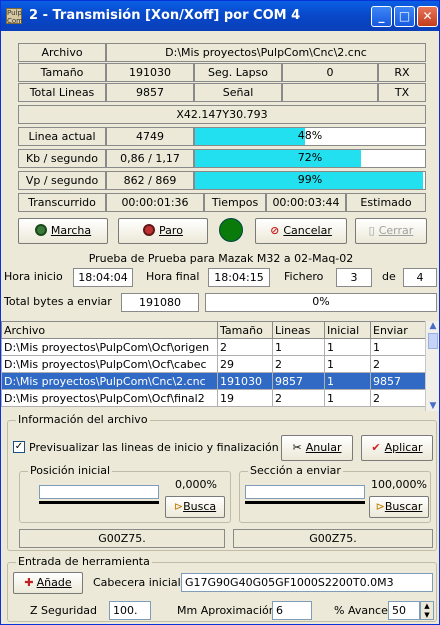  I want to click on stop-icon, so click(149, 230).